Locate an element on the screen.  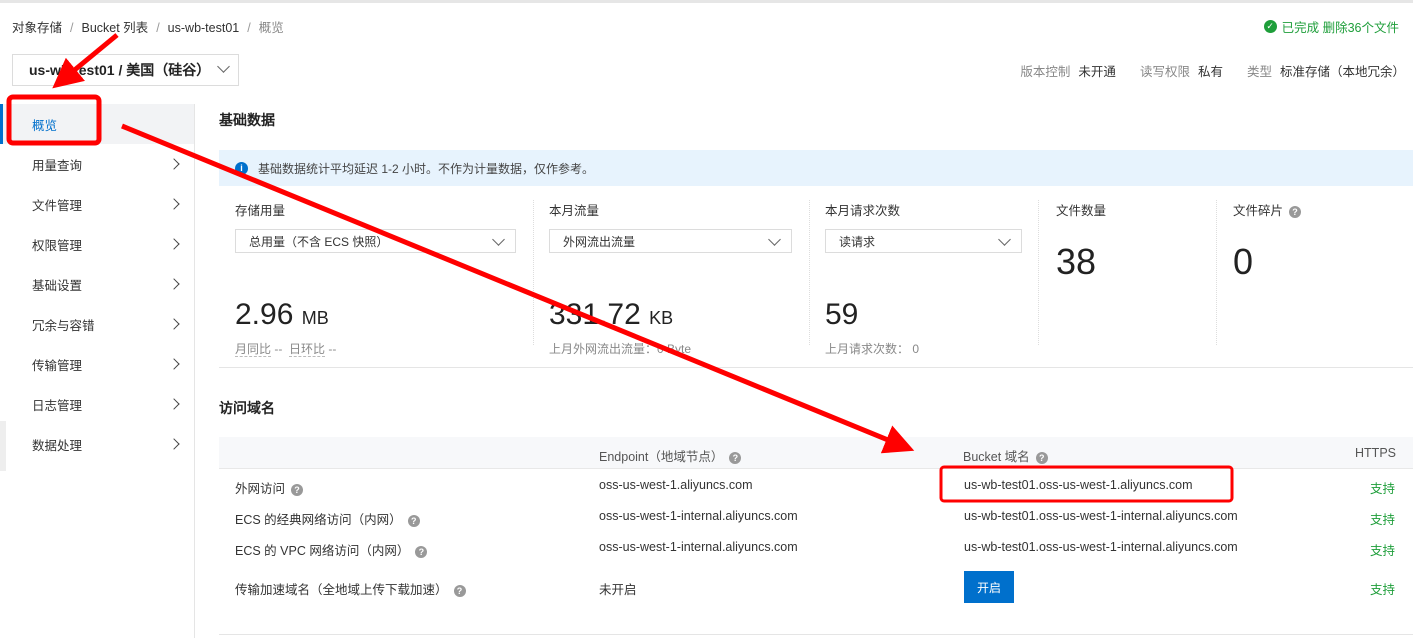
mom-value: -- is located at coordinates (332, 349).